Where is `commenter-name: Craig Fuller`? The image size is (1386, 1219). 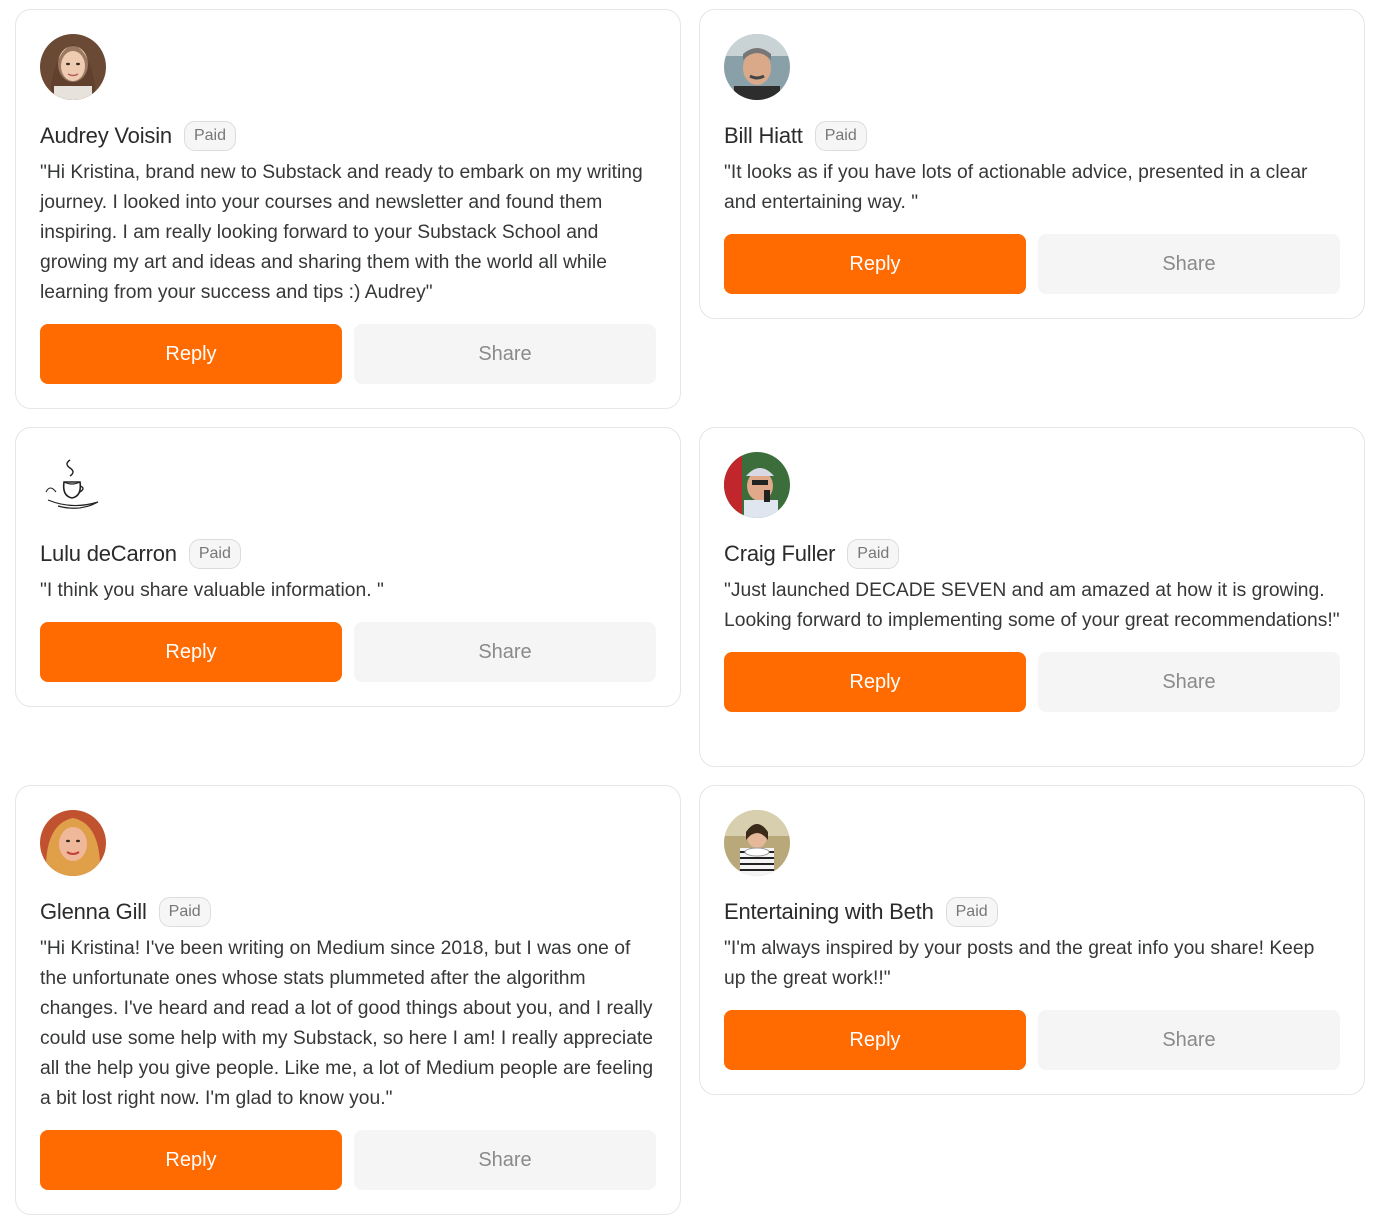 commenter-name: Craig Fuller is located at coordinates (779, 554).